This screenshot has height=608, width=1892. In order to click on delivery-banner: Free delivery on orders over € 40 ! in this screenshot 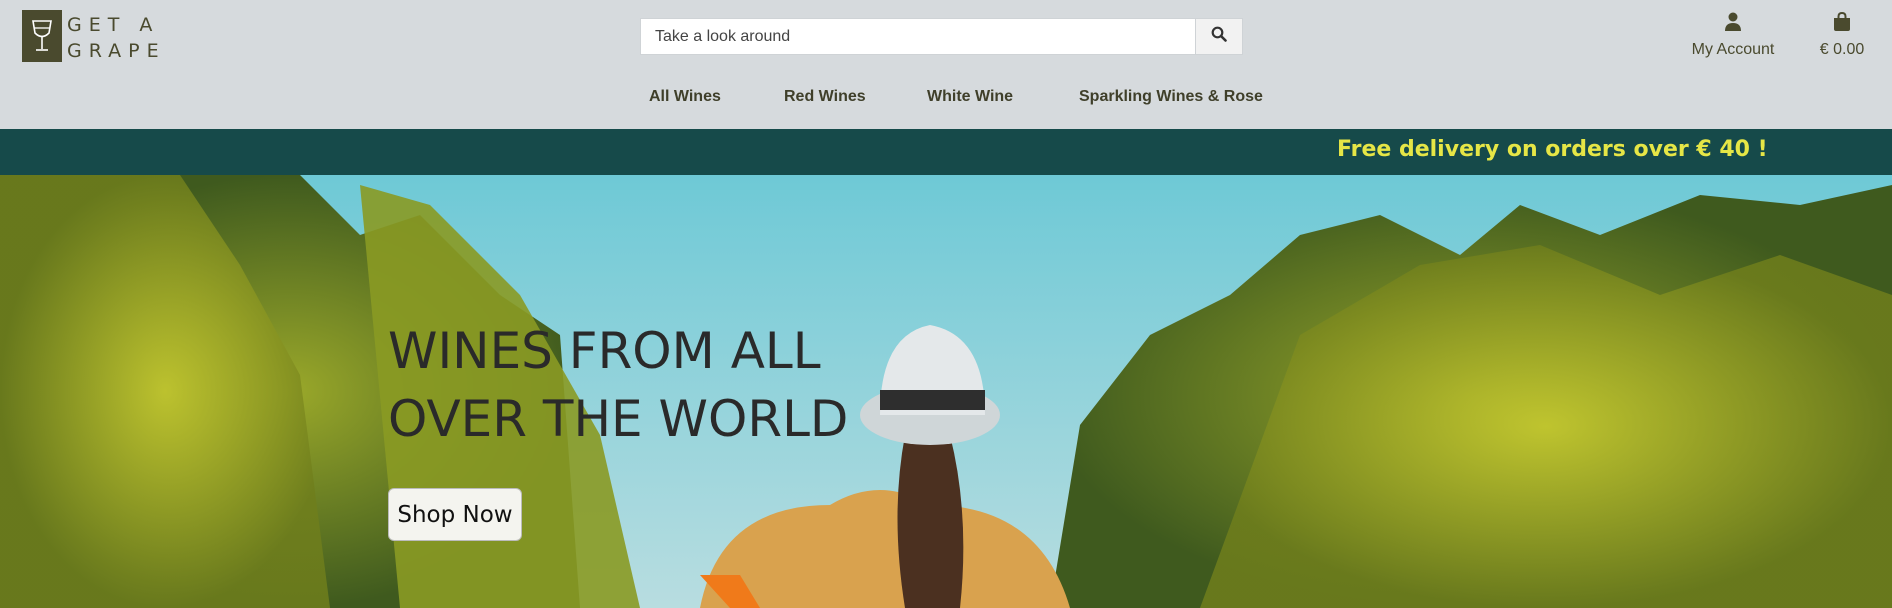, I will do `click(946, 152)`.